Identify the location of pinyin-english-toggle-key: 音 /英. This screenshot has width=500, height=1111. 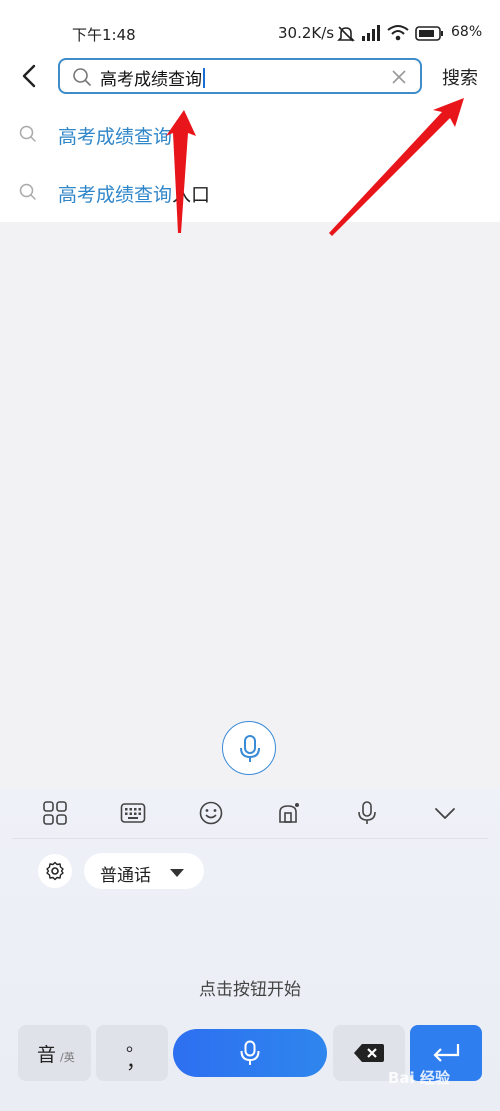
(54, 1053).